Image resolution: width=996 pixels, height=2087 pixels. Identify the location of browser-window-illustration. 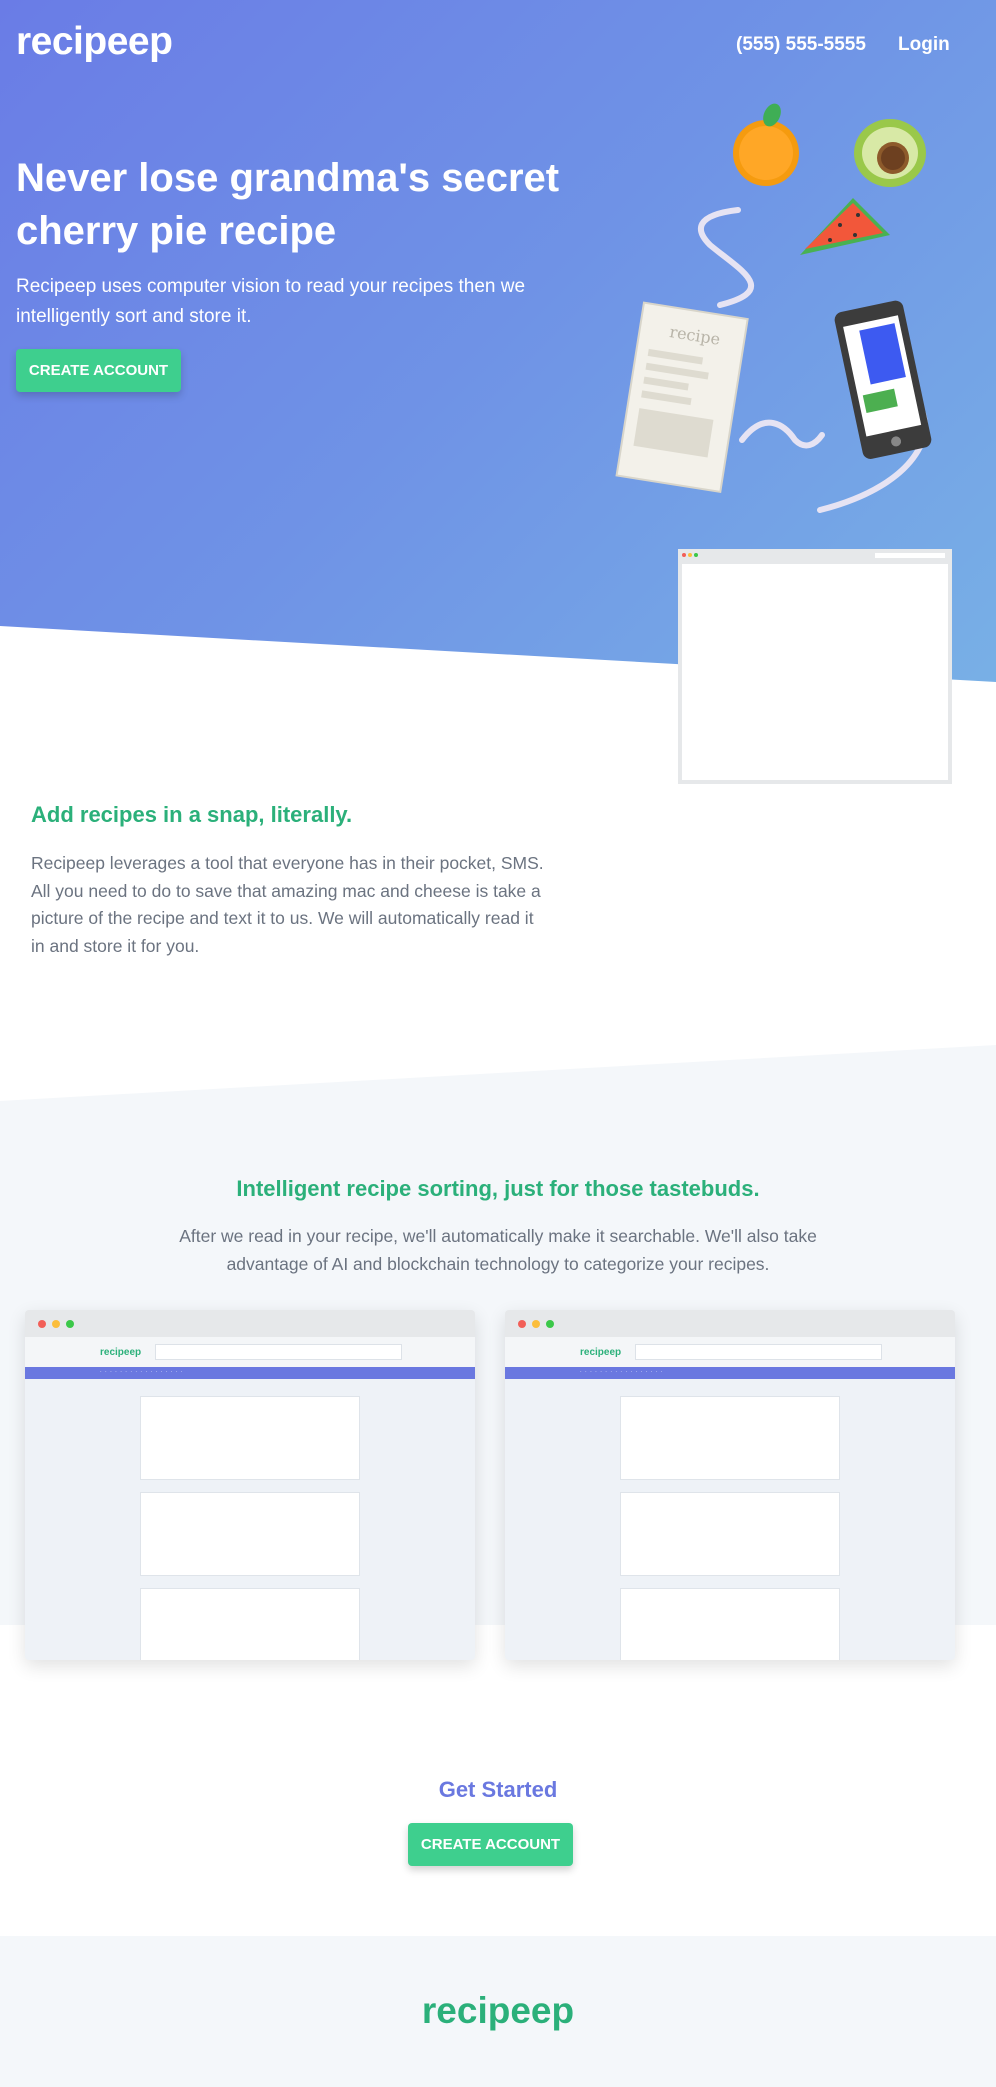
(815, 666).